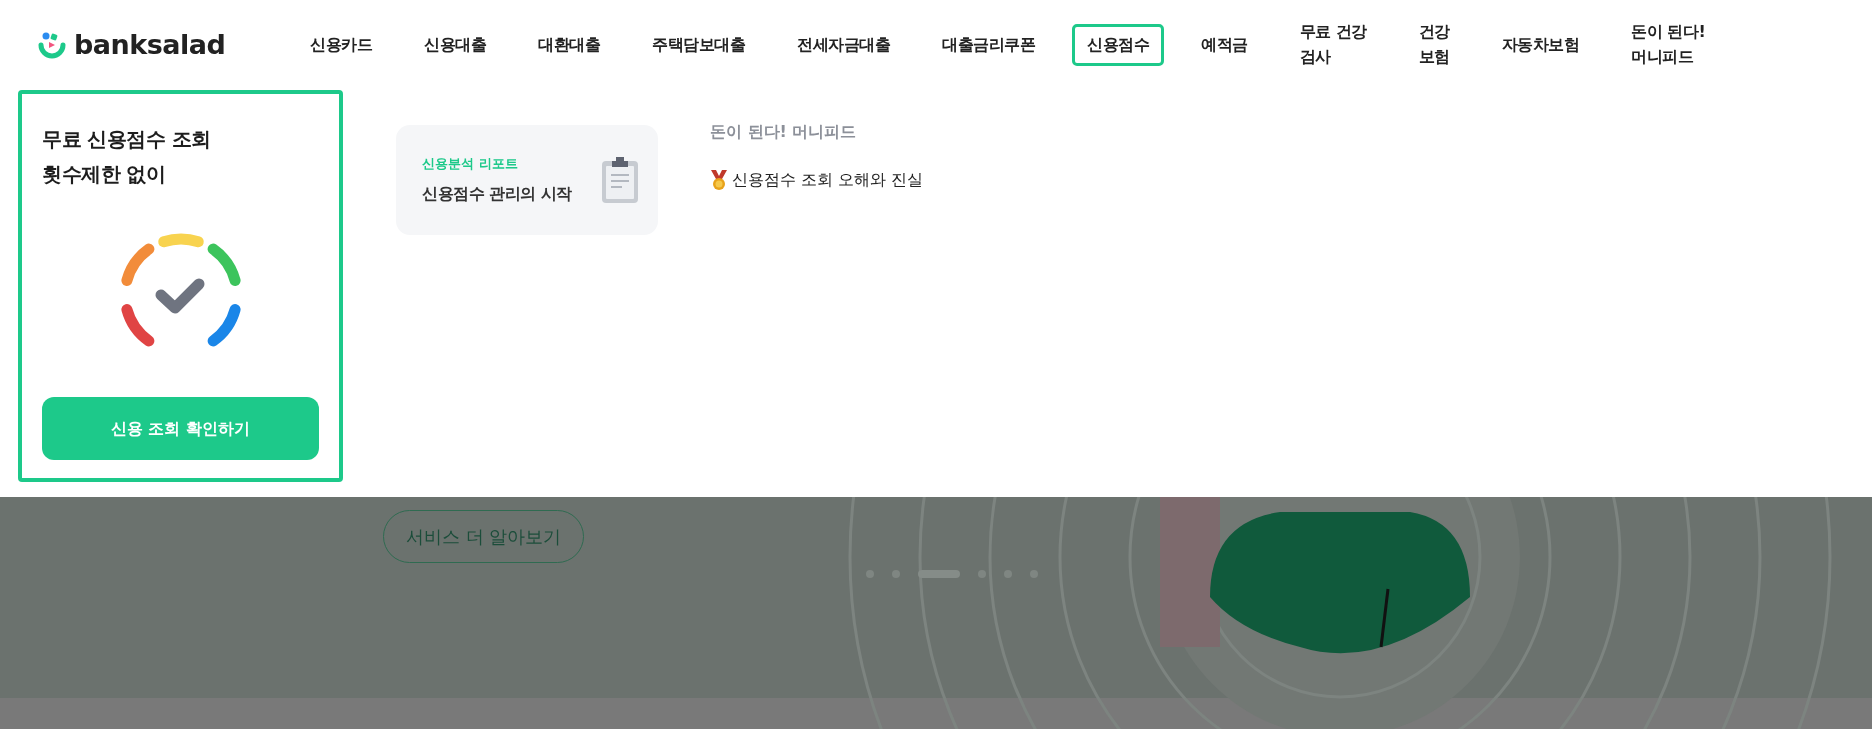  What do you see at coordinates (1668, 45) in the screenshot?
I see `nav-link: 돈이 된다! 머니피드` at bounding box center [1668, 45].